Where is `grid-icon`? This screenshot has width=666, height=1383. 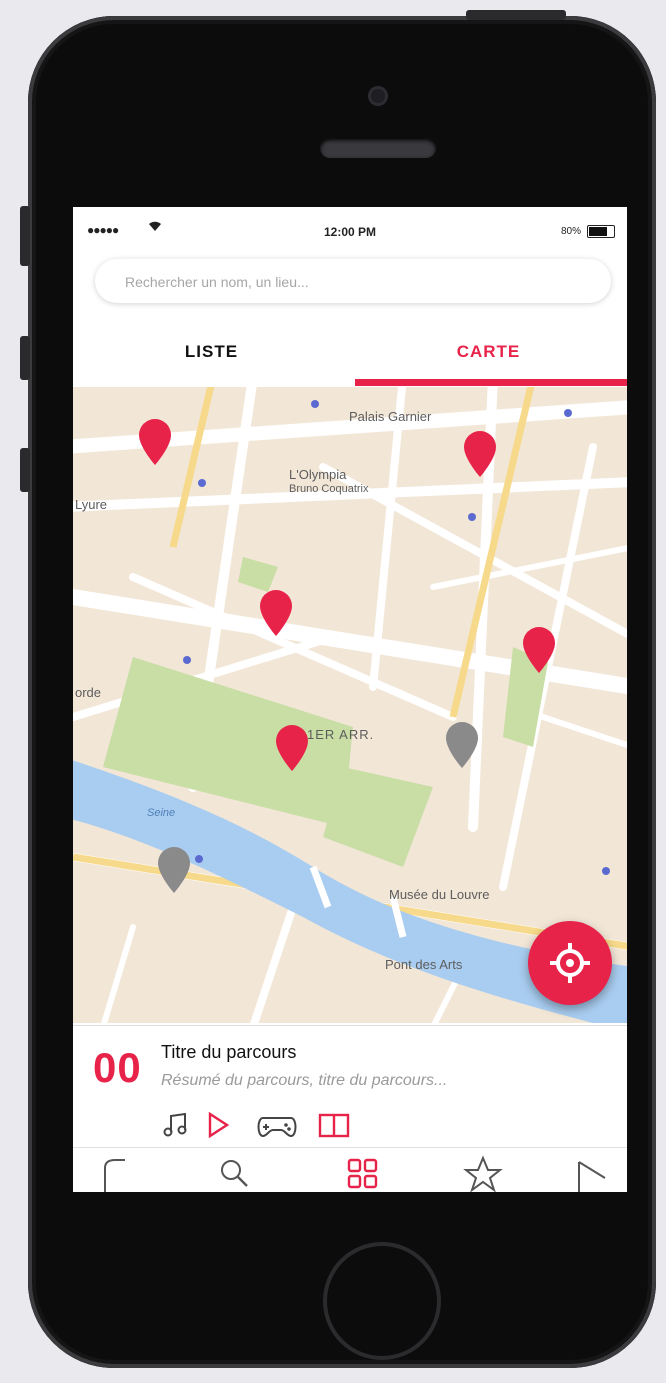
grid-icon is located at coordinates (365, 1173).